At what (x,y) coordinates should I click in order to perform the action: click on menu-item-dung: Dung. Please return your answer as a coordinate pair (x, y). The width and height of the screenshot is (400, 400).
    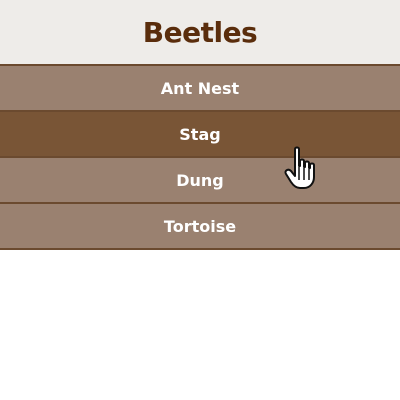
    Looking at the image, I should click on (200, 181).